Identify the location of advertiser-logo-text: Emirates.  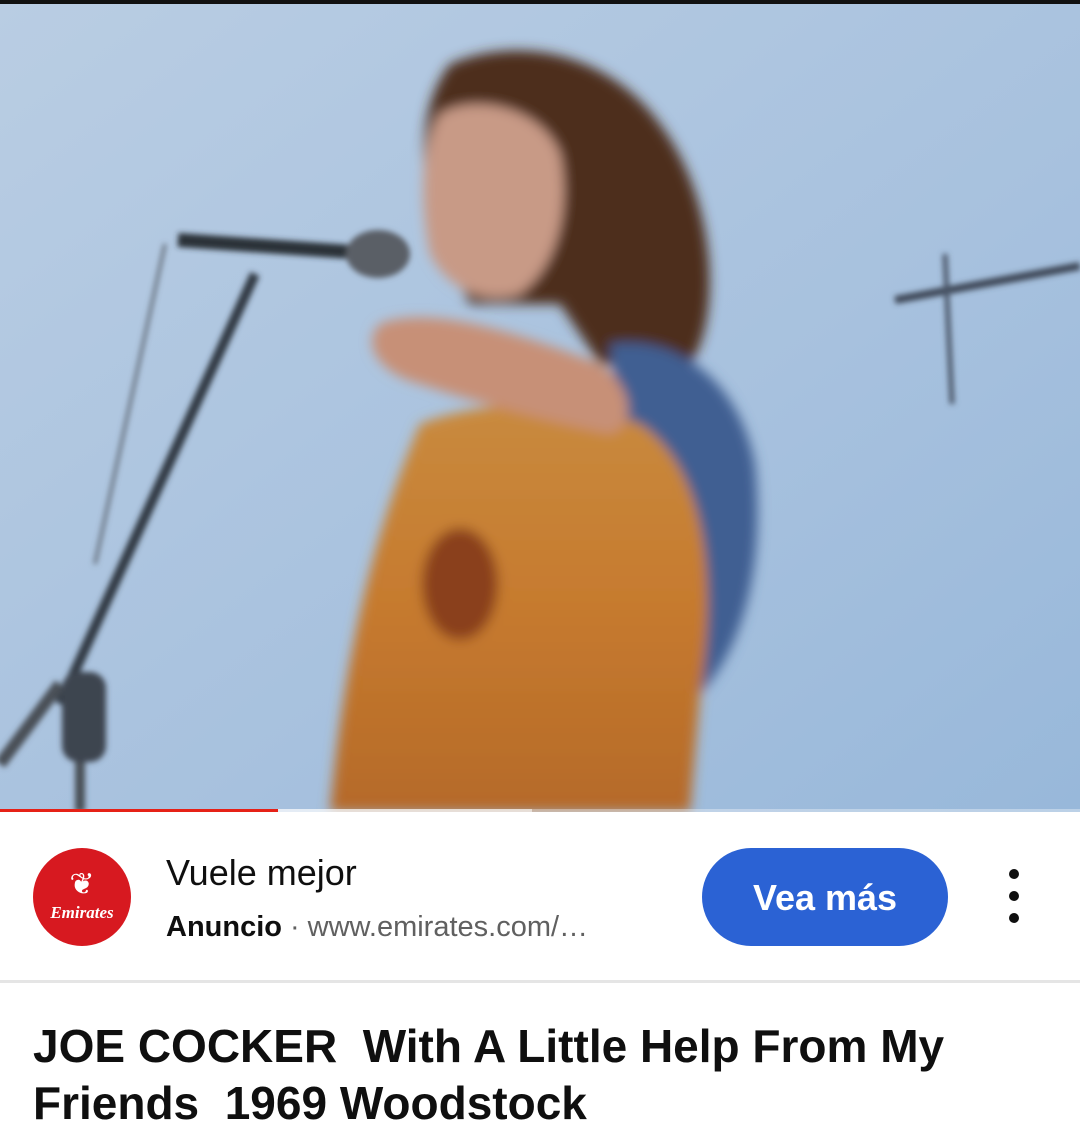
(82, 912).